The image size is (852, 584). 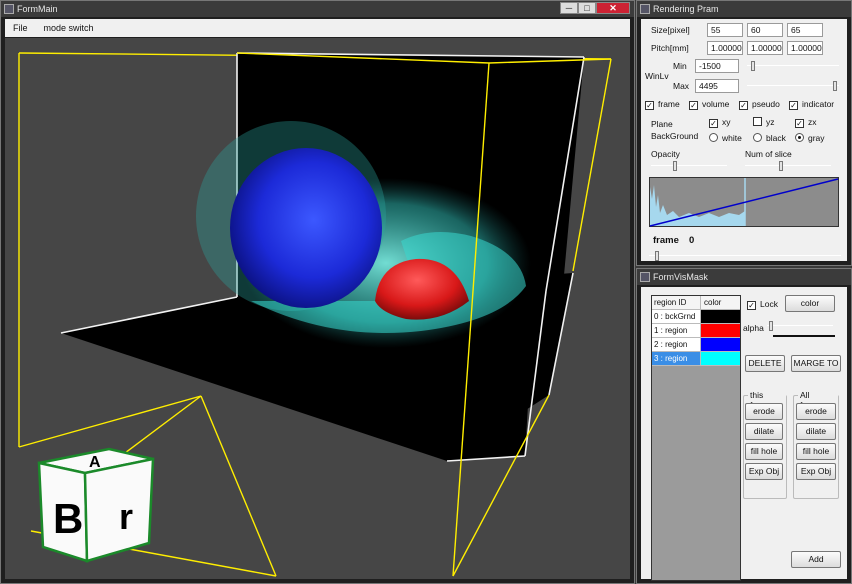 I want to click on pseudo-checkbox: ✓ pseudo, so click(x=759, y=104).